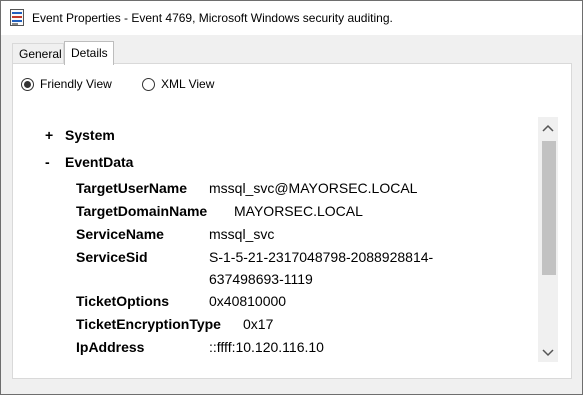 The image size is (583, 395). I want to click on chevron-up-icon, so click(548, 127).